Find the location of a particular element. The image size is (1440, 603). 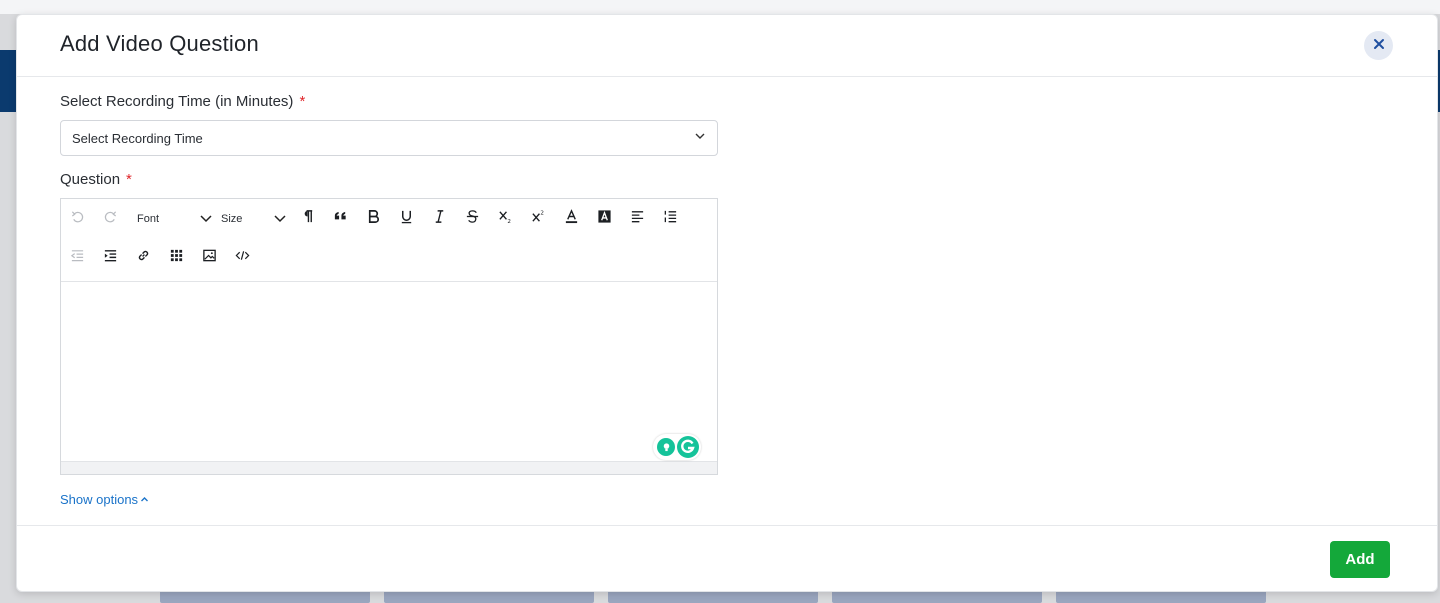

font-select: Font is located at coordinates (173, 219).